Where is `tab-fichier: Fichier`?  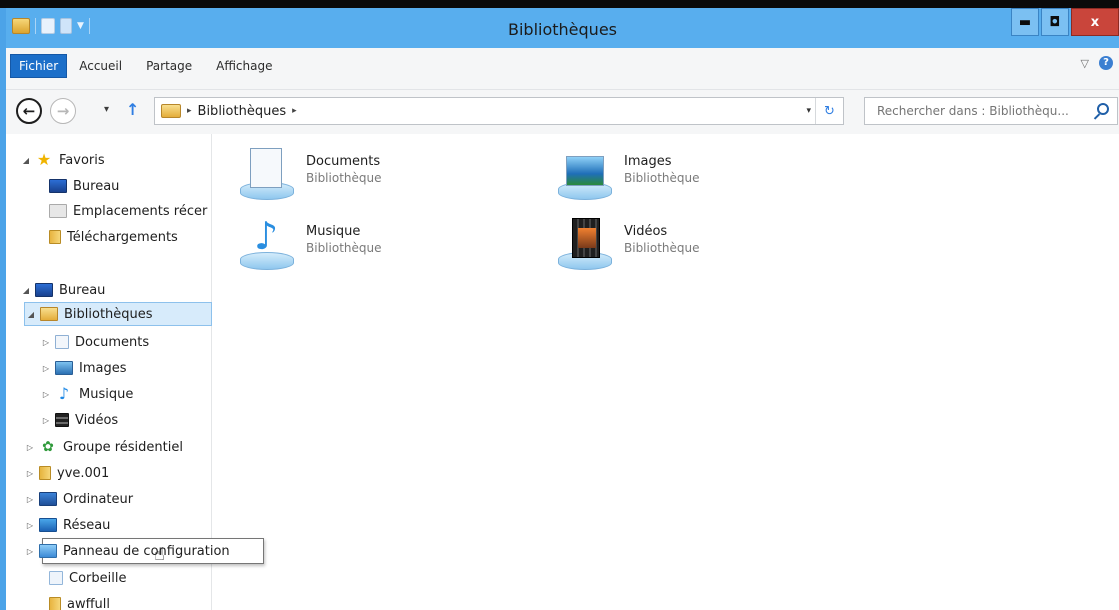 tab-fichier: Fichier is located at coordinates (39, 66).